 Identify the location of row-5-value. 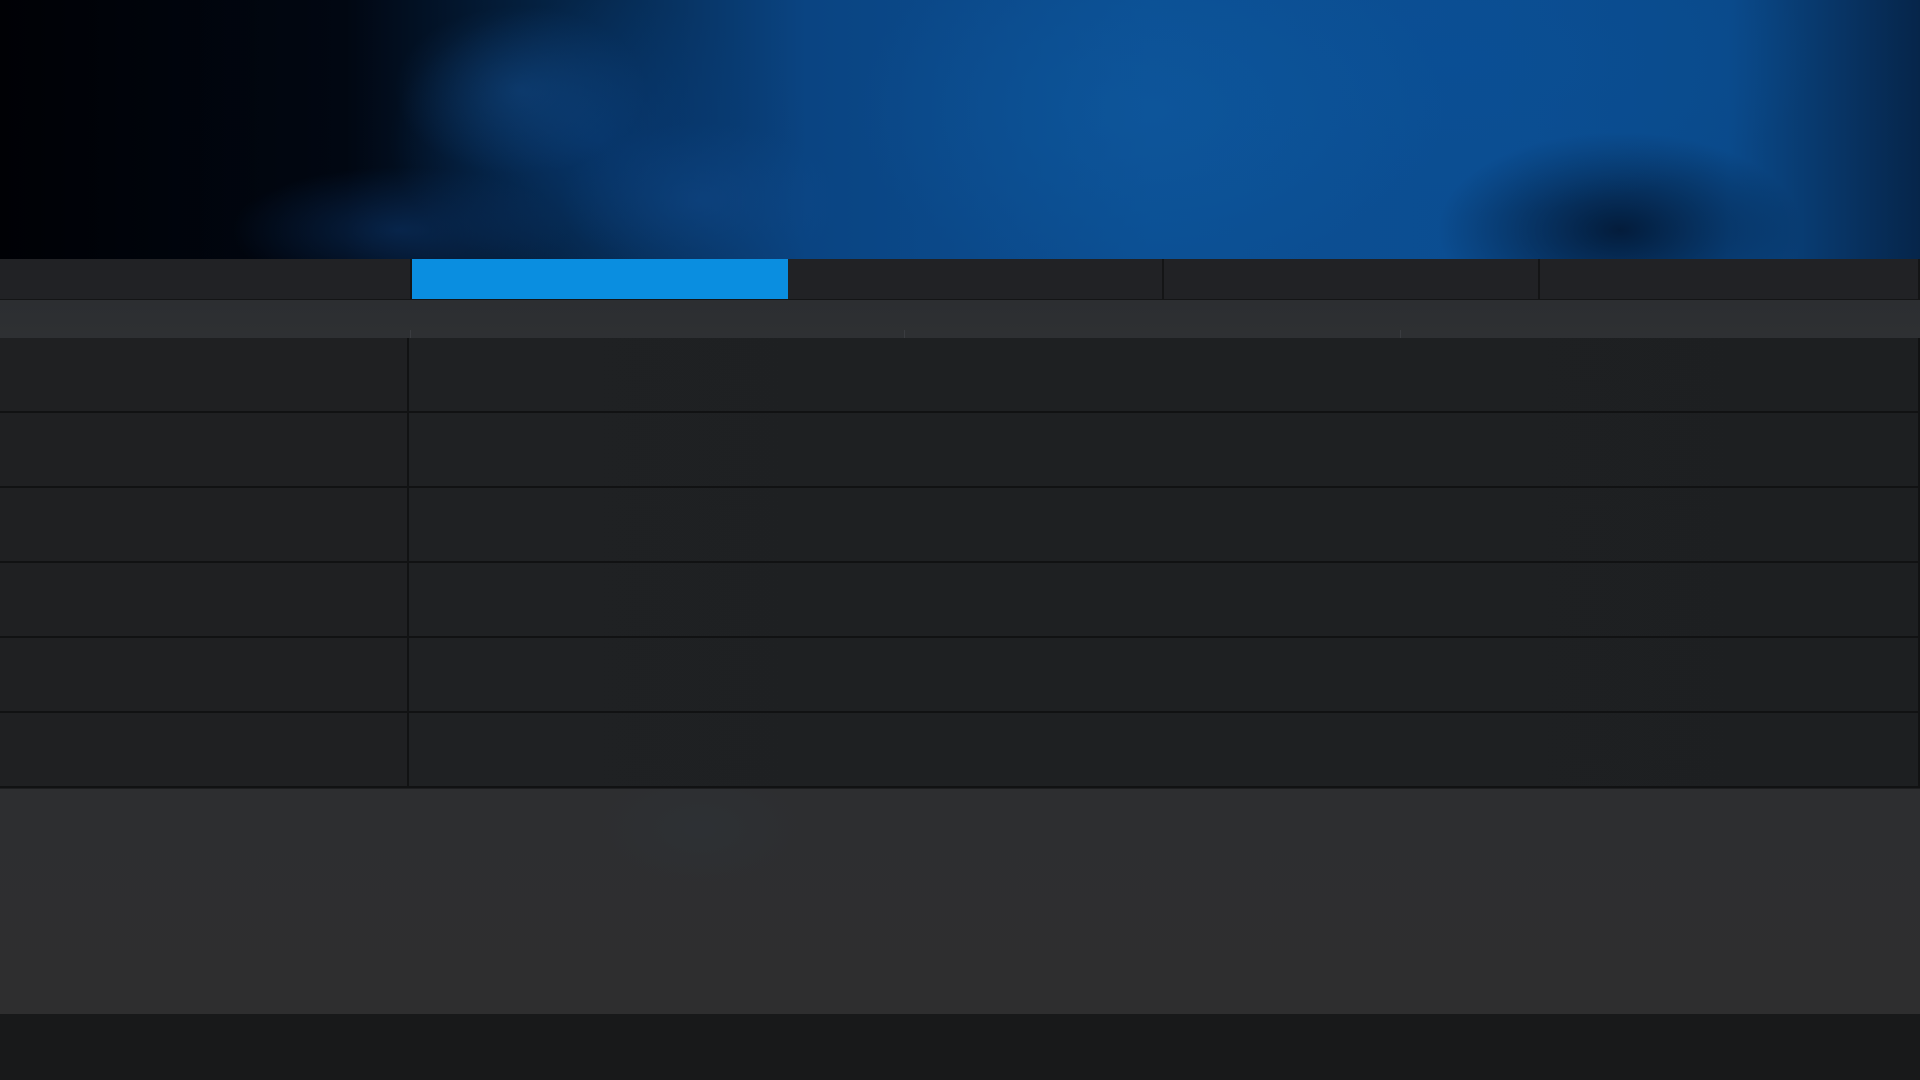
(1164, 674).